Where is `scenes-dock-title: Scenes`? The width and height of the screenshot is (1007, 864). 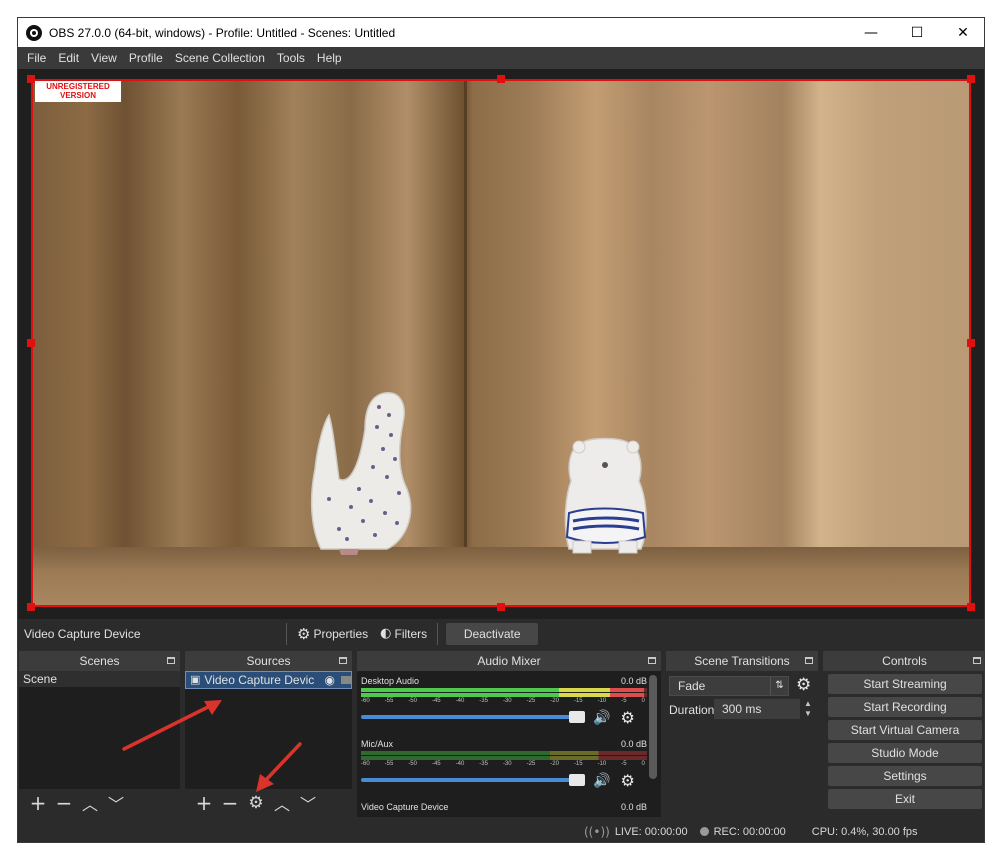 scenes-dock-title: Scenes is located at coordinates (99, 661).